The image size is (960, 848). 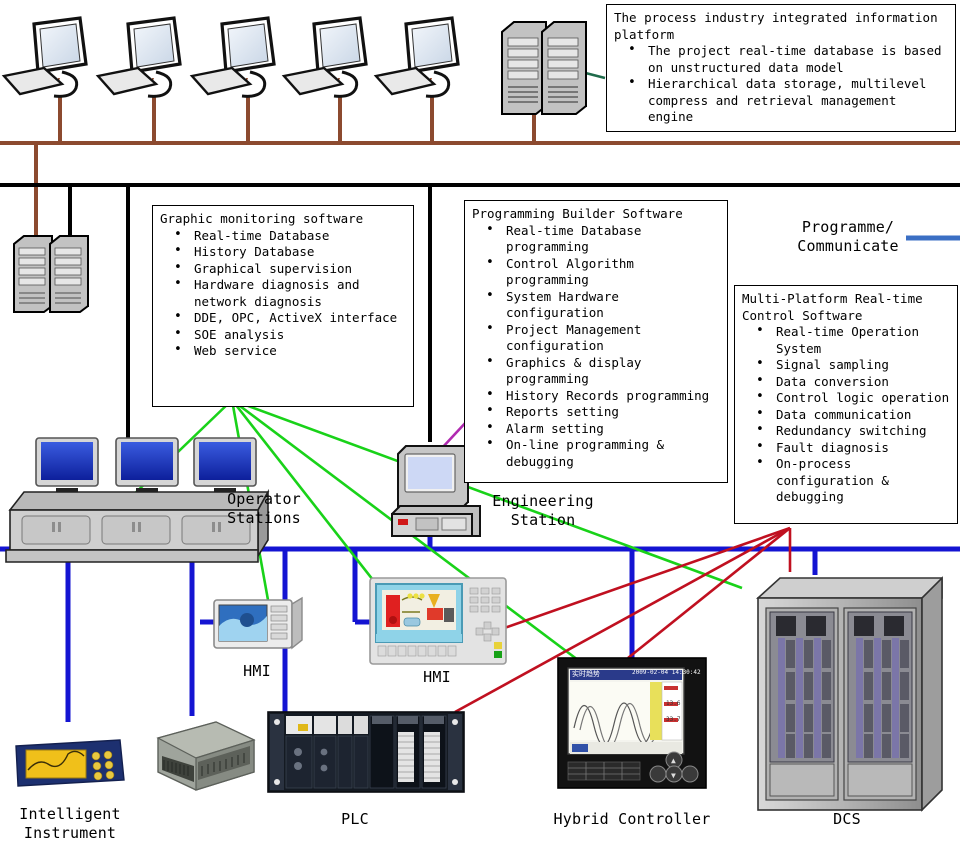 I want to click on list-item: On-line programming & debugging, so click(x=603, y=453).